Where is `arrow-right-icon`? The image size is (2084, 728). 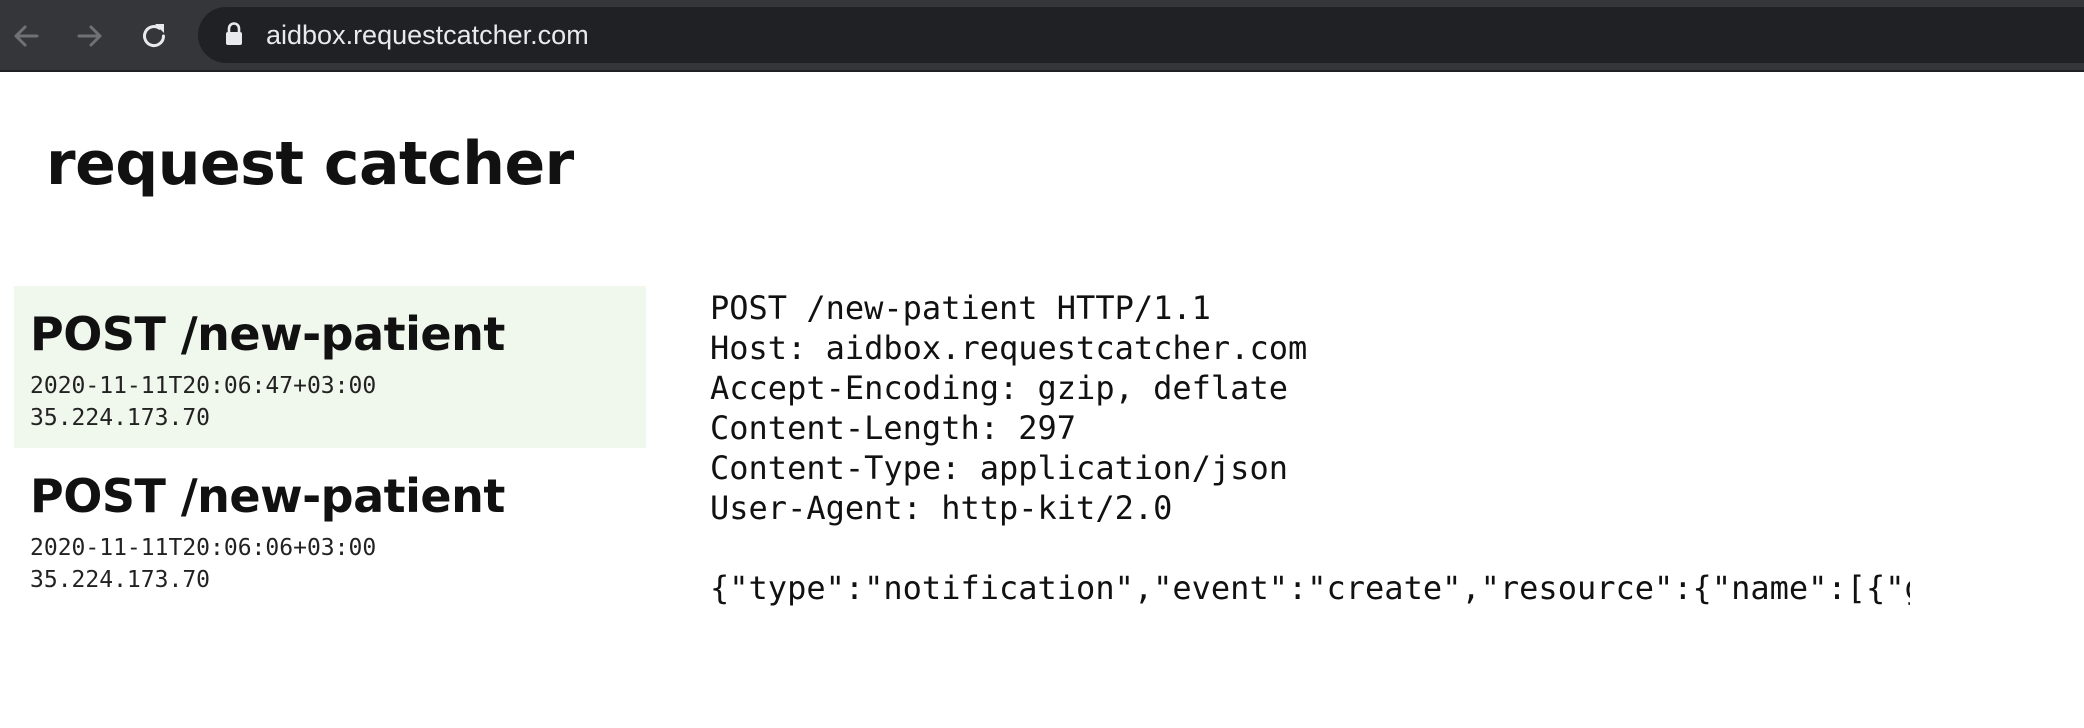 arrow-right-icon is located at coordinates (89, 36).